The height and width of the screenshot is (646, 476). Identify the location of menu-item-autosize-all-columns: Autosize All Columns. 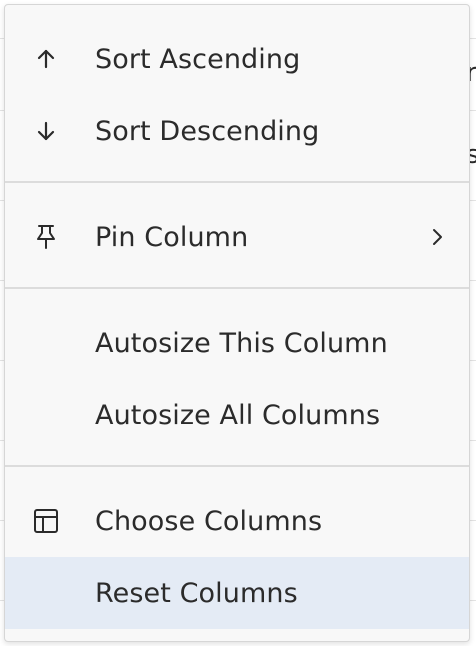
(237, 415).